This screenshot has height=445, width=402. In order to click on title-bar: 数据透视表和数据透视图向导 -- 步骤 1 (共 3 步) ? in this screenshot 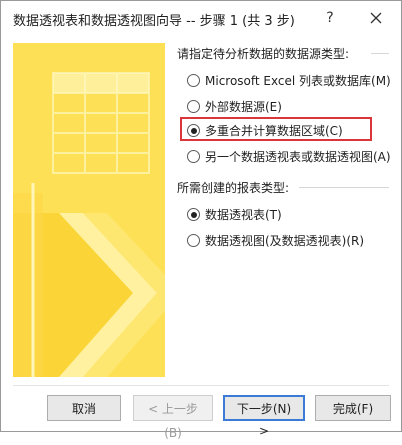, I will do `click(201, 18)`.